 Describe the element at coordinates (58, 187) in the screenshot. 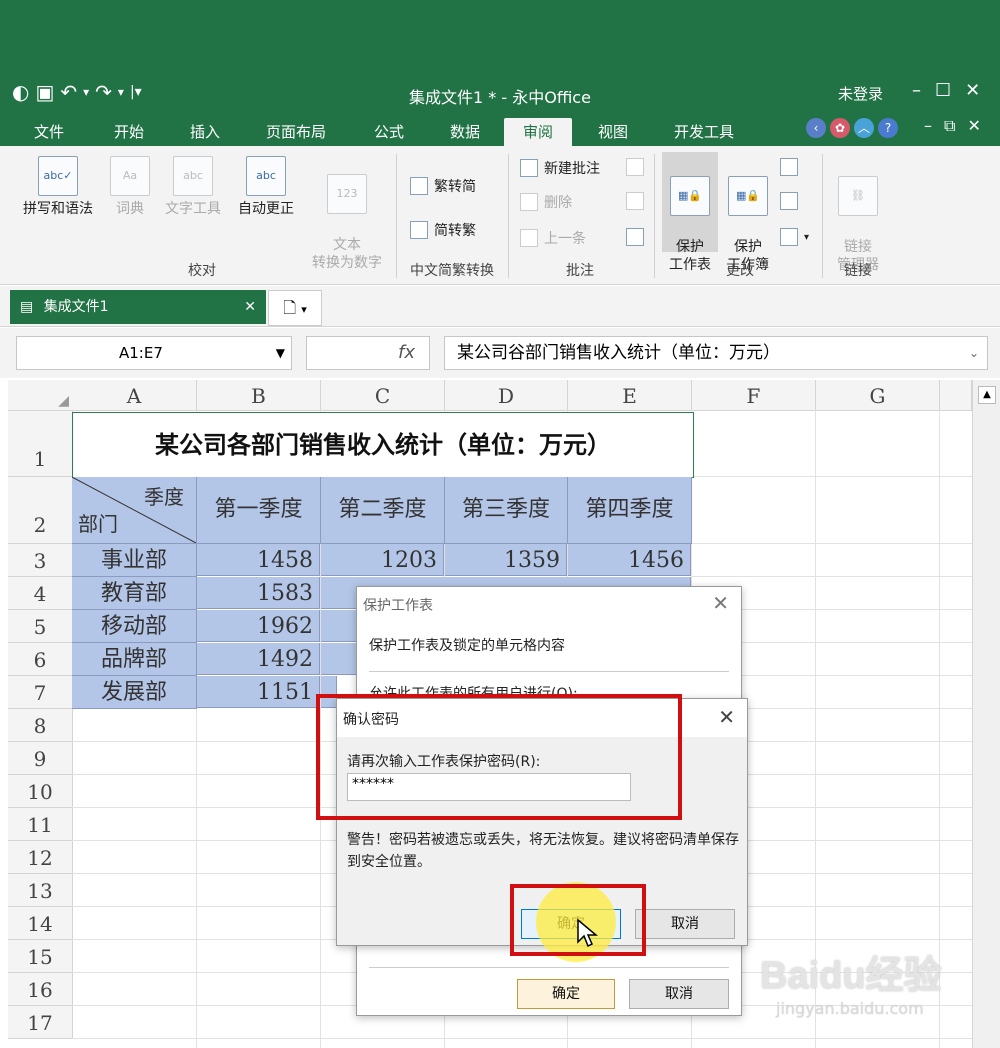

I see `spell-check-button: abc✓ 拼写和语法` at that location.